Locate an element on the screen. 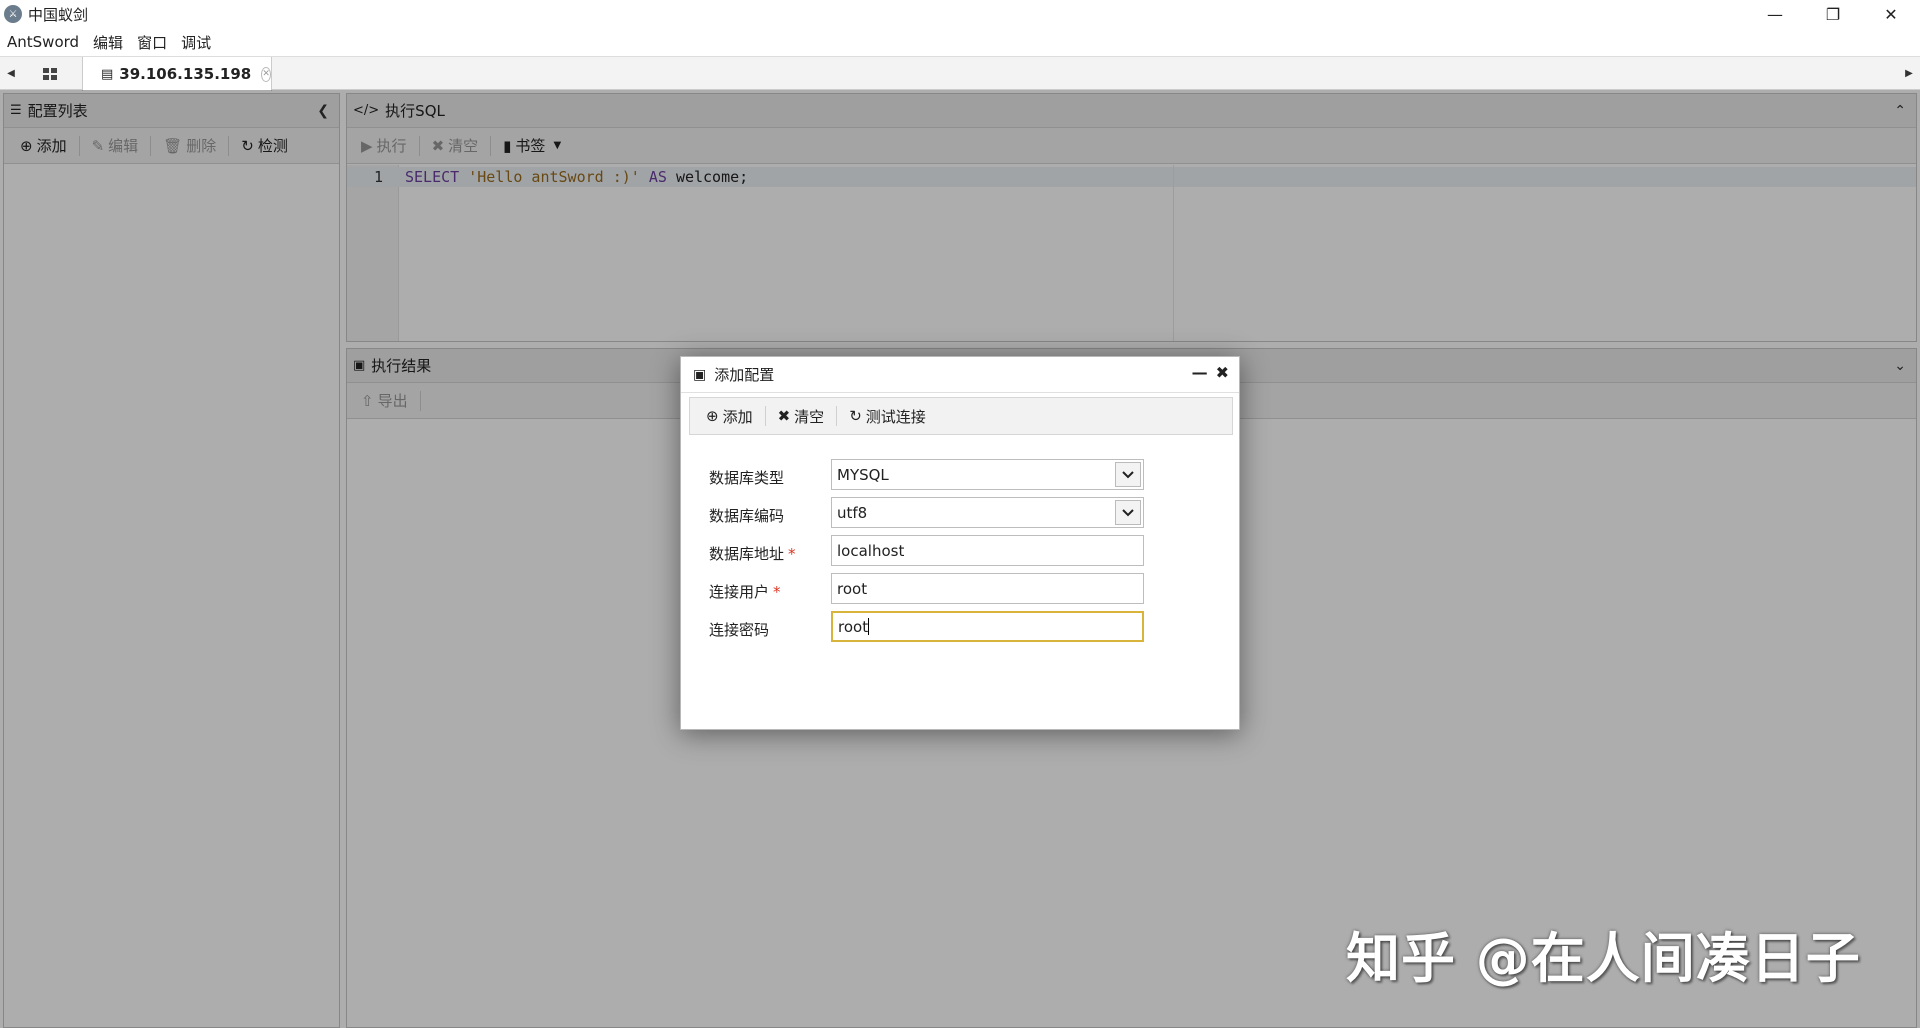 Image resolution: width=1920 pixels, height=1028 pixels. tab-scroll-right-icon: ▶ is located at coordinates (1909, 73).